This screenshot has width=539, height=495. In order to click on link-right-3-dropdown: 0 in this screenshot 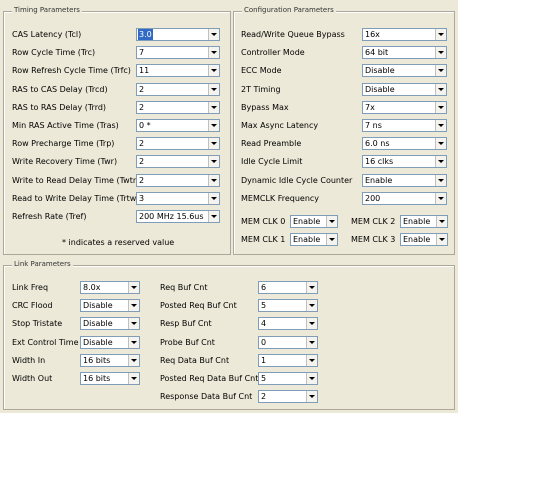, I will do `click(288, 342)`.